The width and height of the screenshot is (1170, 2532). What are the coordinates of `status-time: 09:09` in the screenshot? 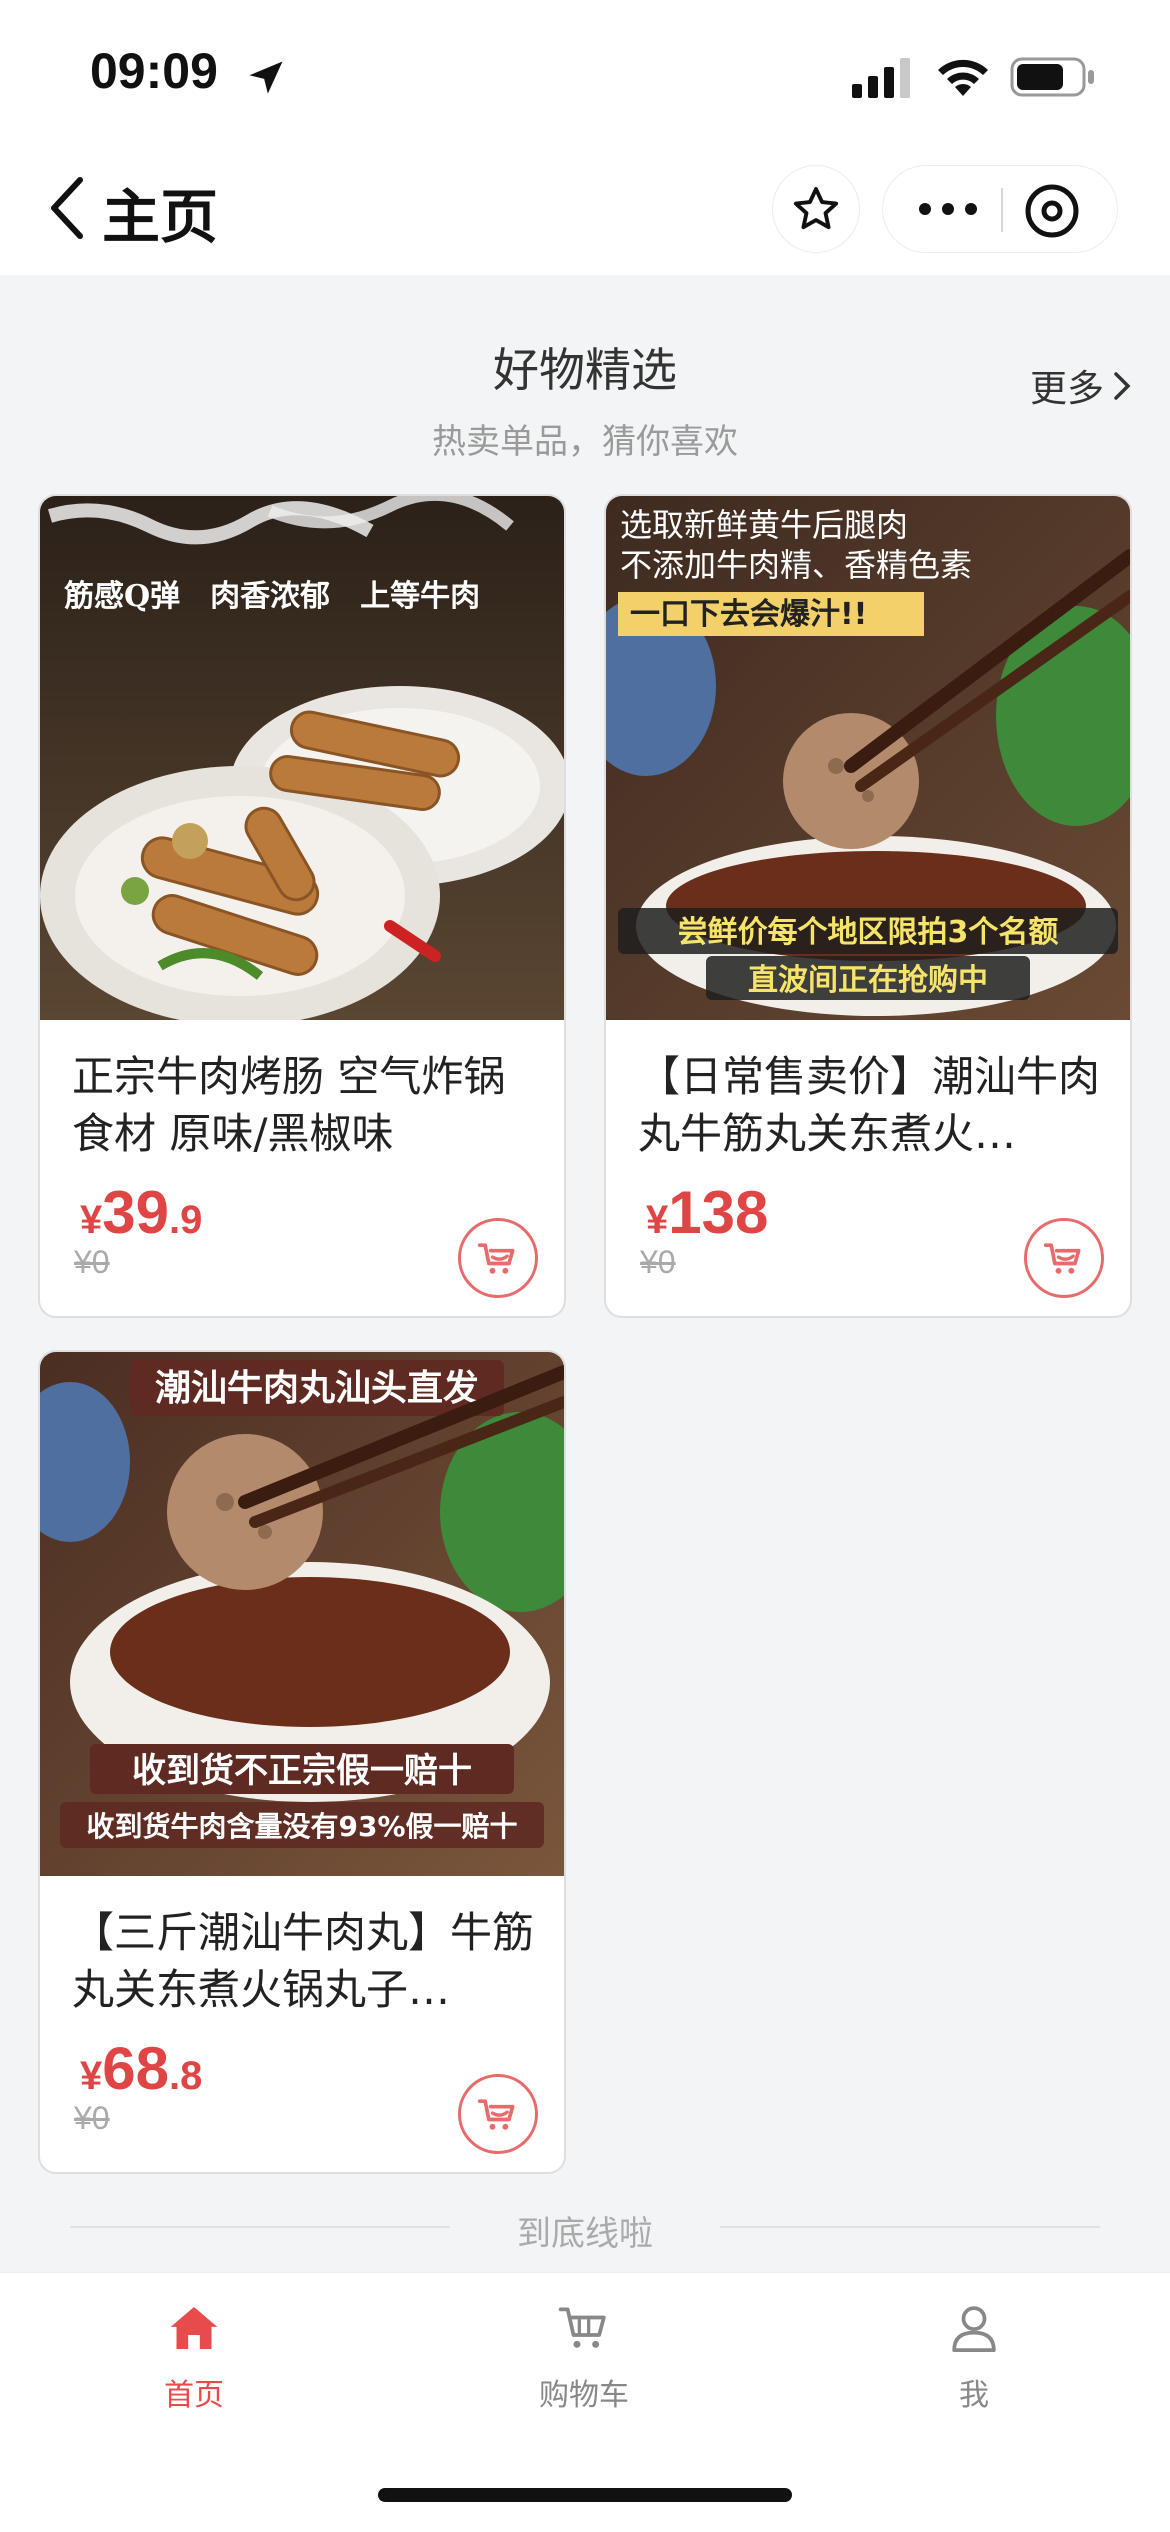 It's located at (154, 71).